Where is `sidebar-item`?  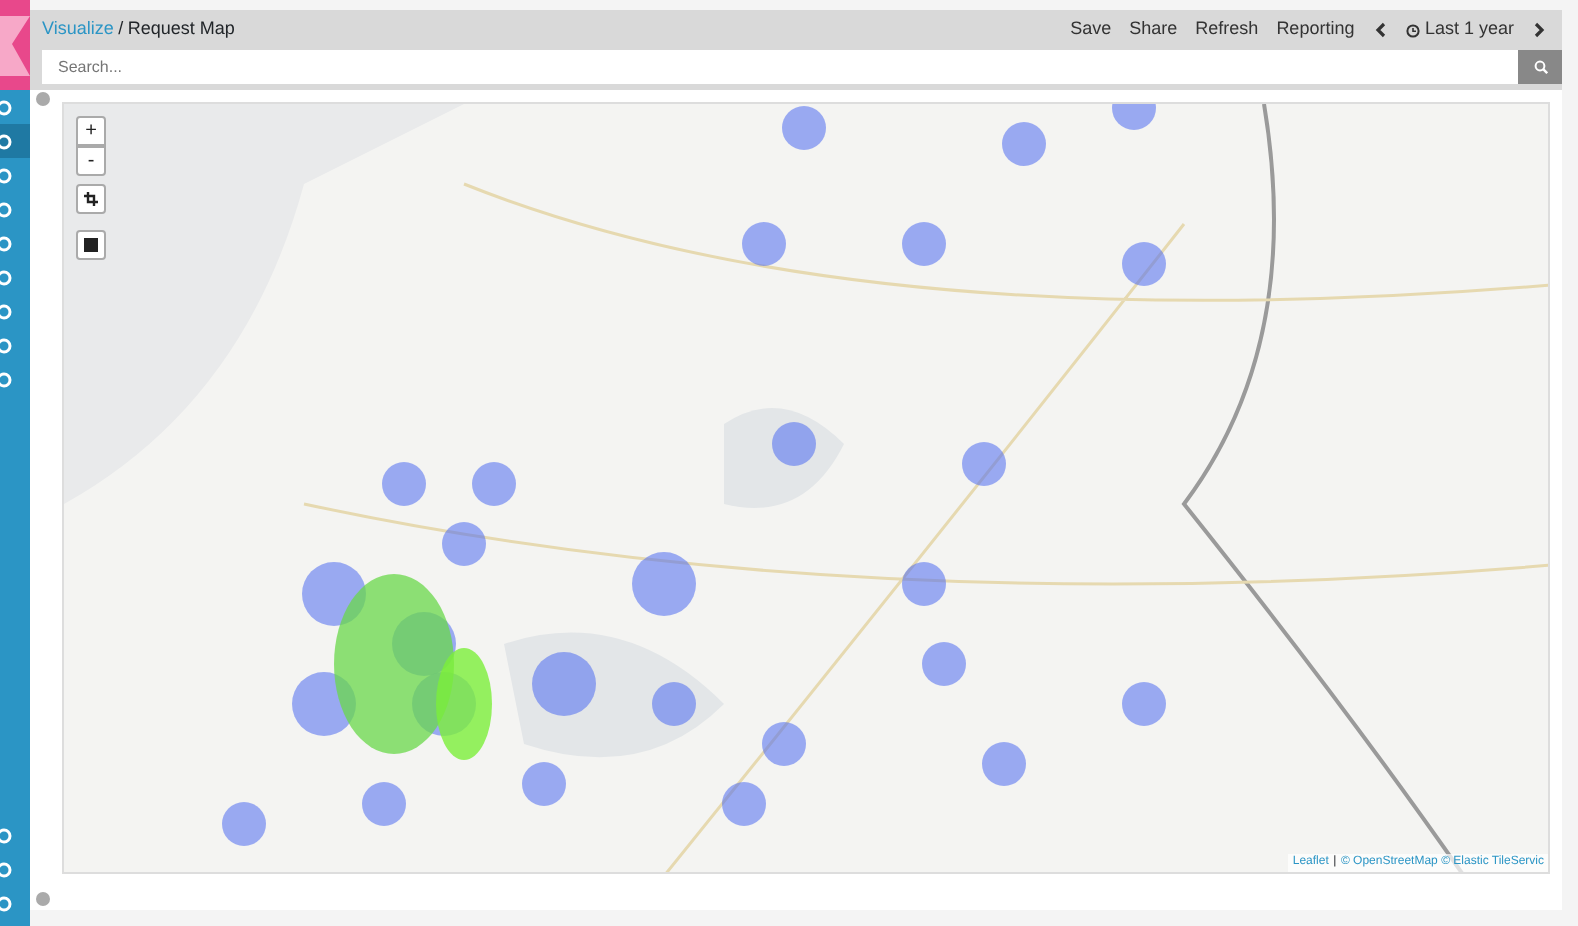 sidebar-item is located at coordinates (15, 141).